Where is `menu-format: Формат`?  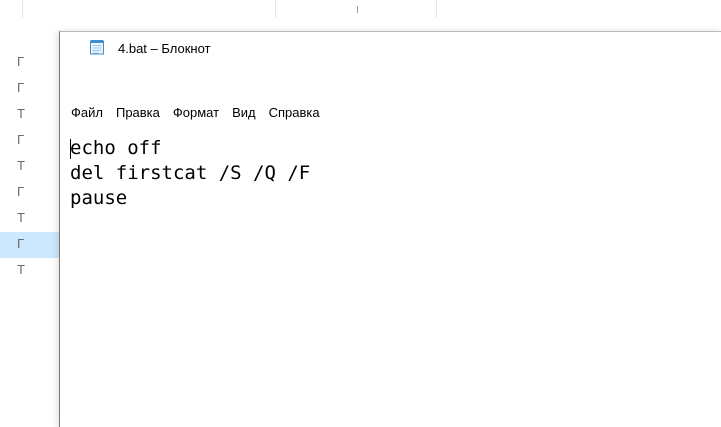 menu-format: Формат is located at coordinates (196, 113).